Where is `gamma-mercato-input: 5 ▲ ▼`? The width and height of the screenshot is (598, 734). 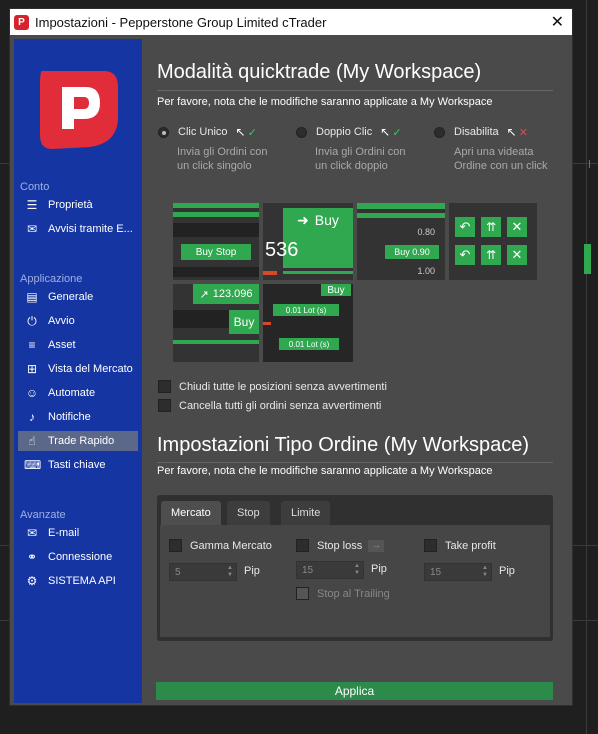
gamma-mercato-input: 5 ▲ ▼ is located at coordinates (203, 572).